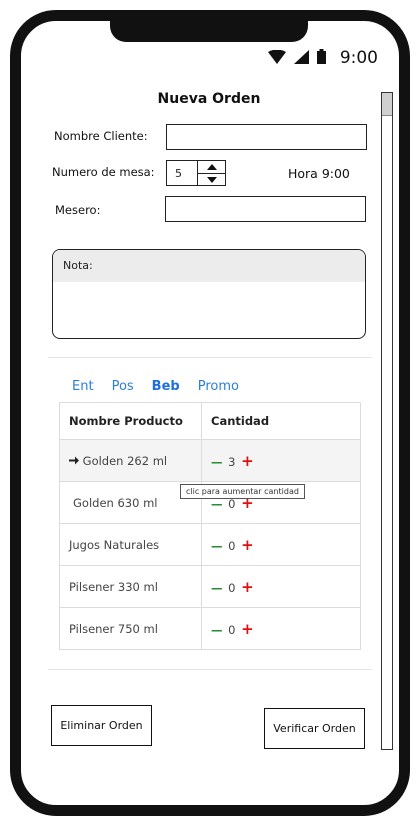  I want to click on scrollbar-thumb, so click(387, 104).